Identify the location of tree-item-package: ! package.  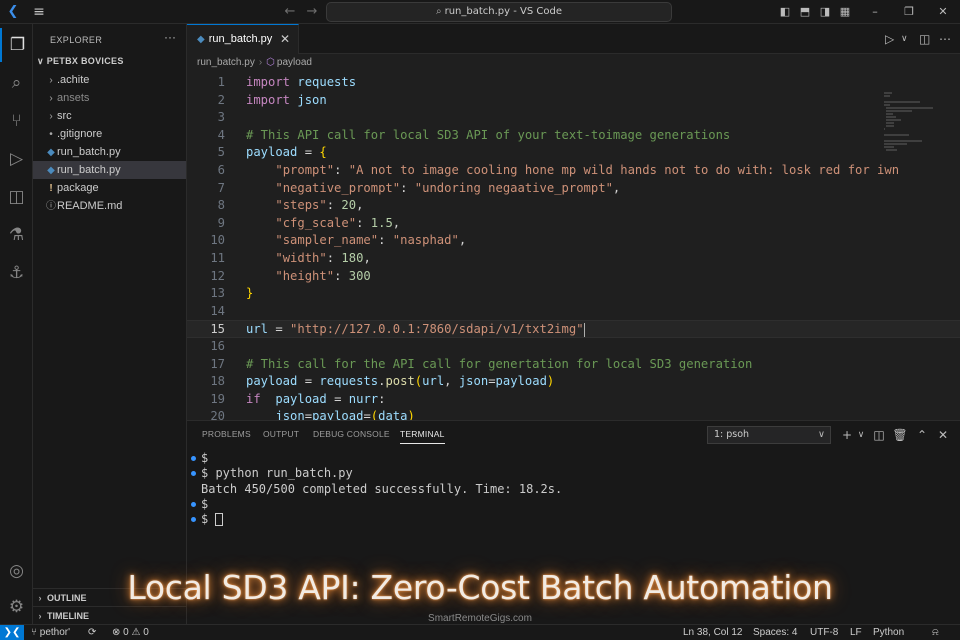
(109, 188).